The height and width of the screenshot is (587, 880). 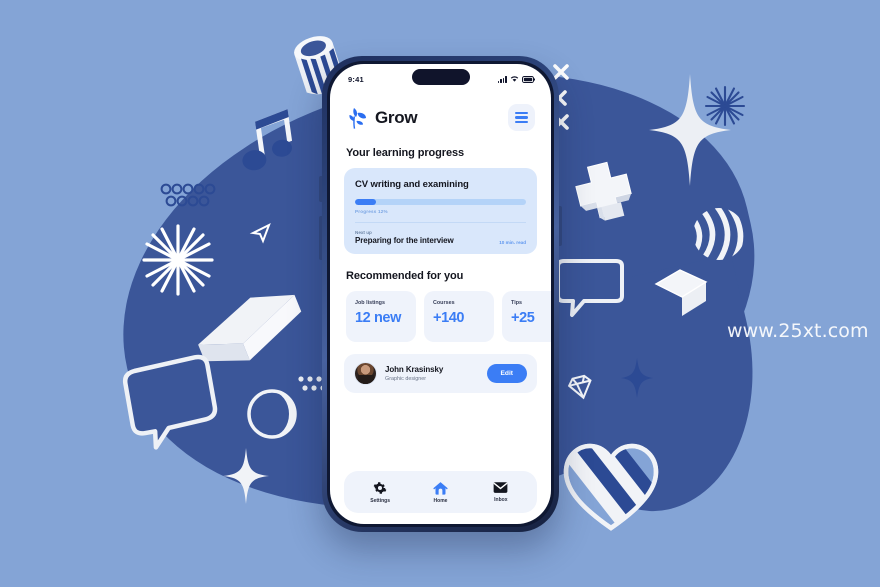 What do you see at coordinates (506, 373) in the screenshot?
I see `edit-profile-button: Edit` at bounding box center [506, 373].